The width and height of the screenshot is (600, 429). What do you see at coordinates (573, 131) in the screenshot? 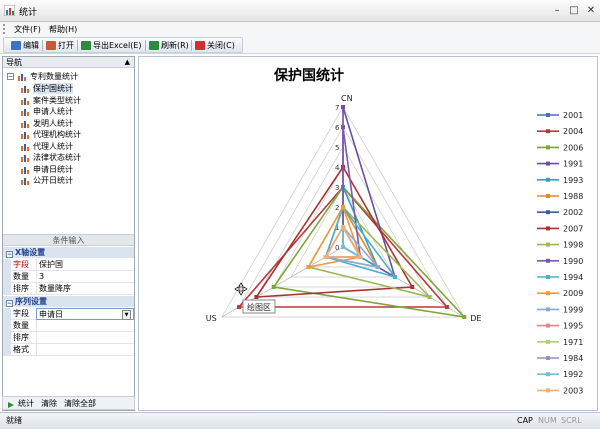
I see `legend-label: 2004` at bounding box center [573, 131].